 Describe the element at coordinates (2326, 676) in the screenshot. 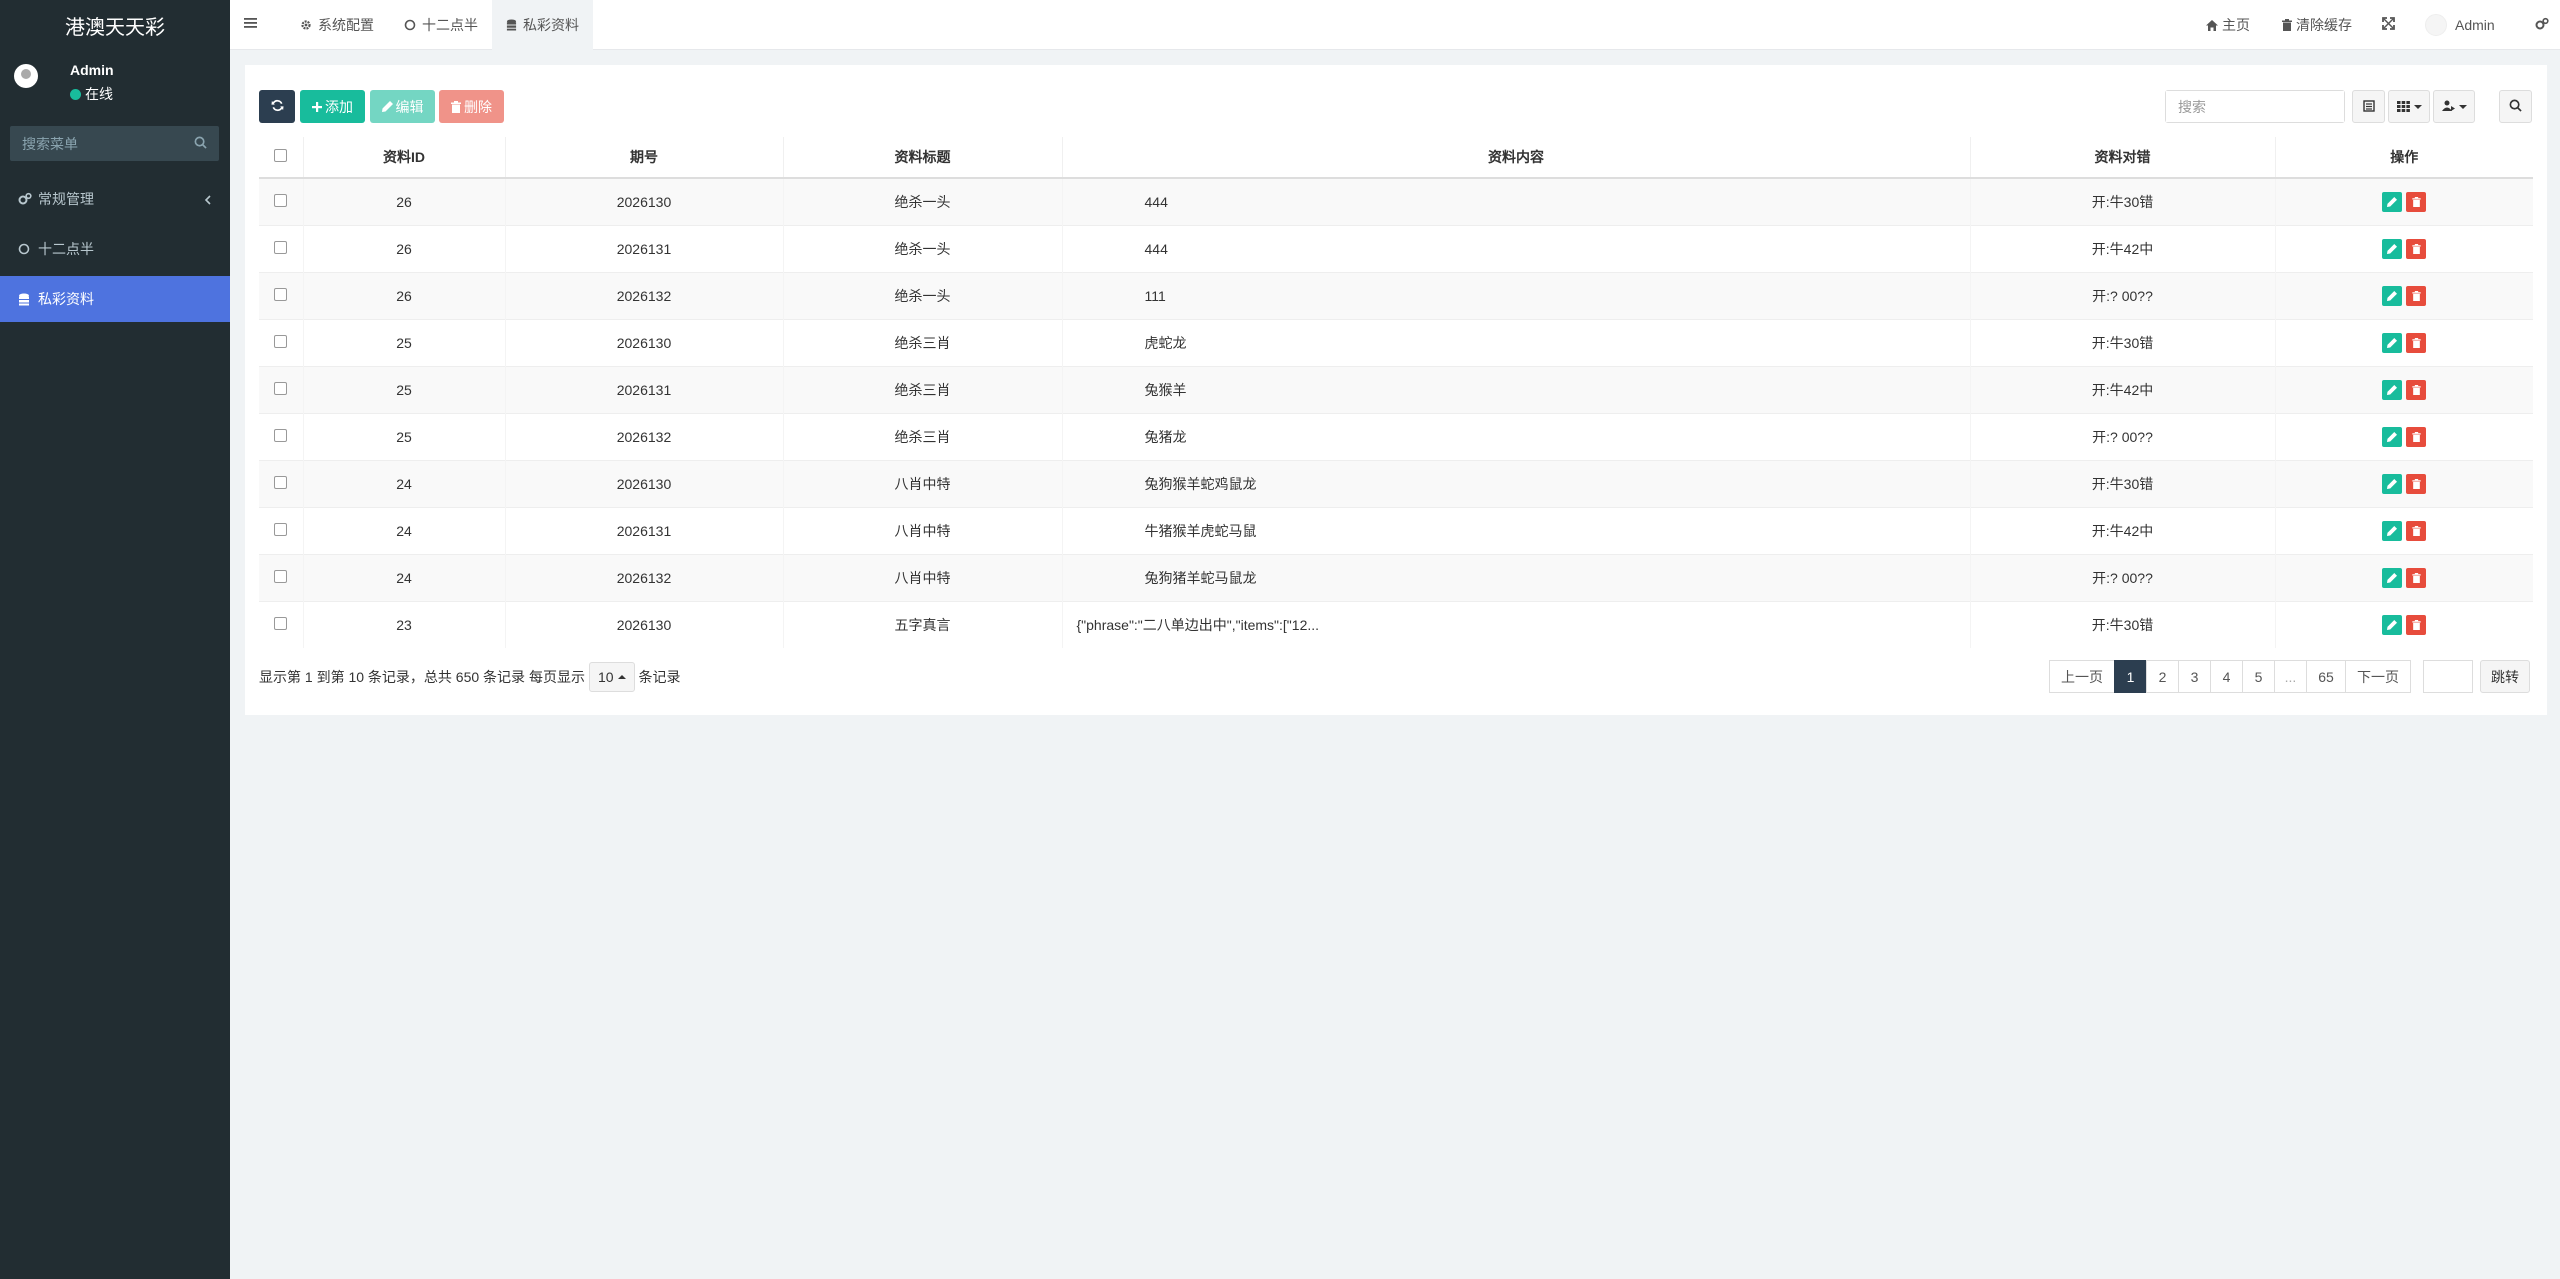

I see `page-button: 65` at that location.